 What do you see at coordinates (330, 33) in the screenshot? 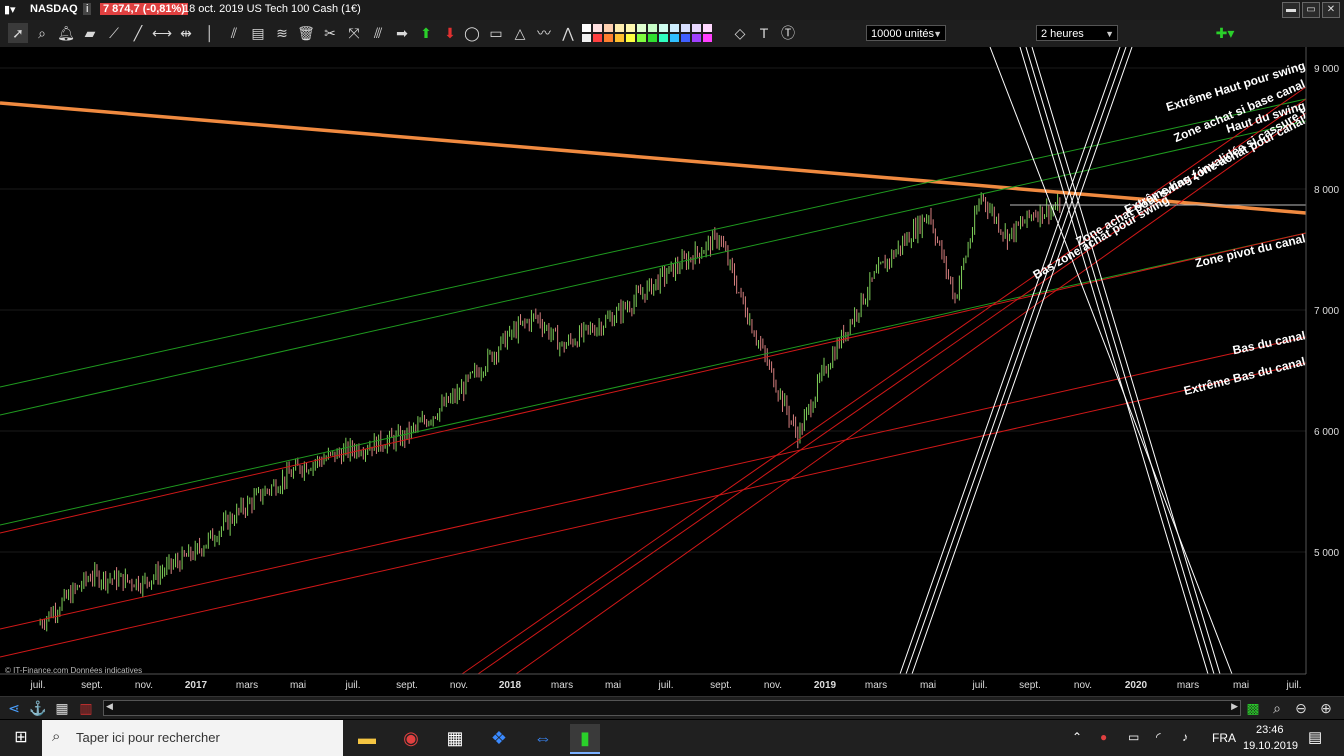
I see `tools-icon: ✂` at bounding box center [330, 33].